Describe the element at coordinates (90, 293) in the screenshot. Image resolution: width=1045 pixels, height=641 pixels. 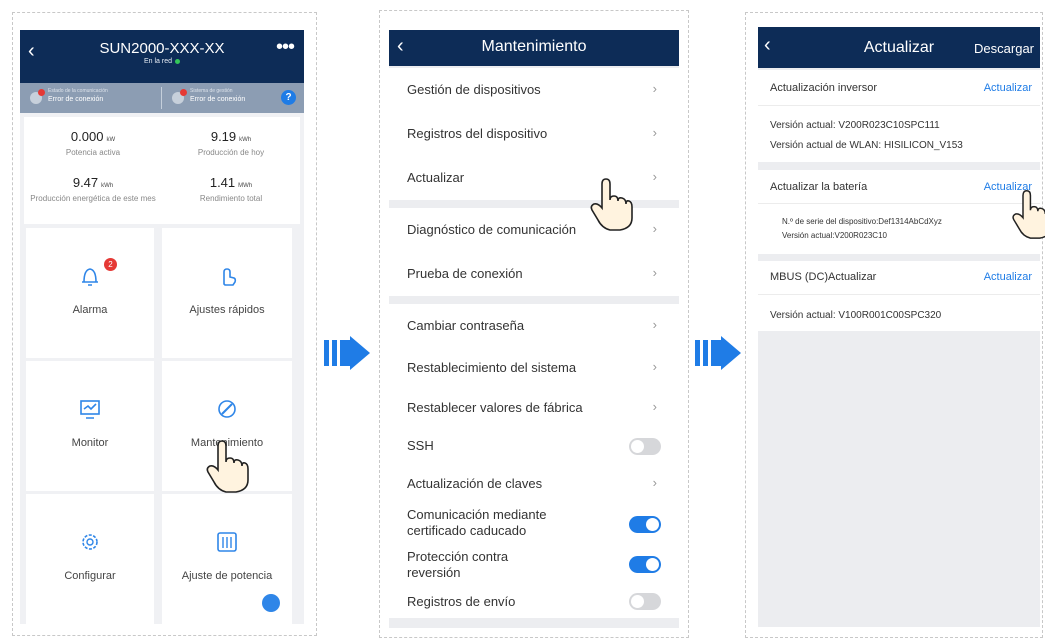
I see `tile-alarm: 2 Alarma` at that location.